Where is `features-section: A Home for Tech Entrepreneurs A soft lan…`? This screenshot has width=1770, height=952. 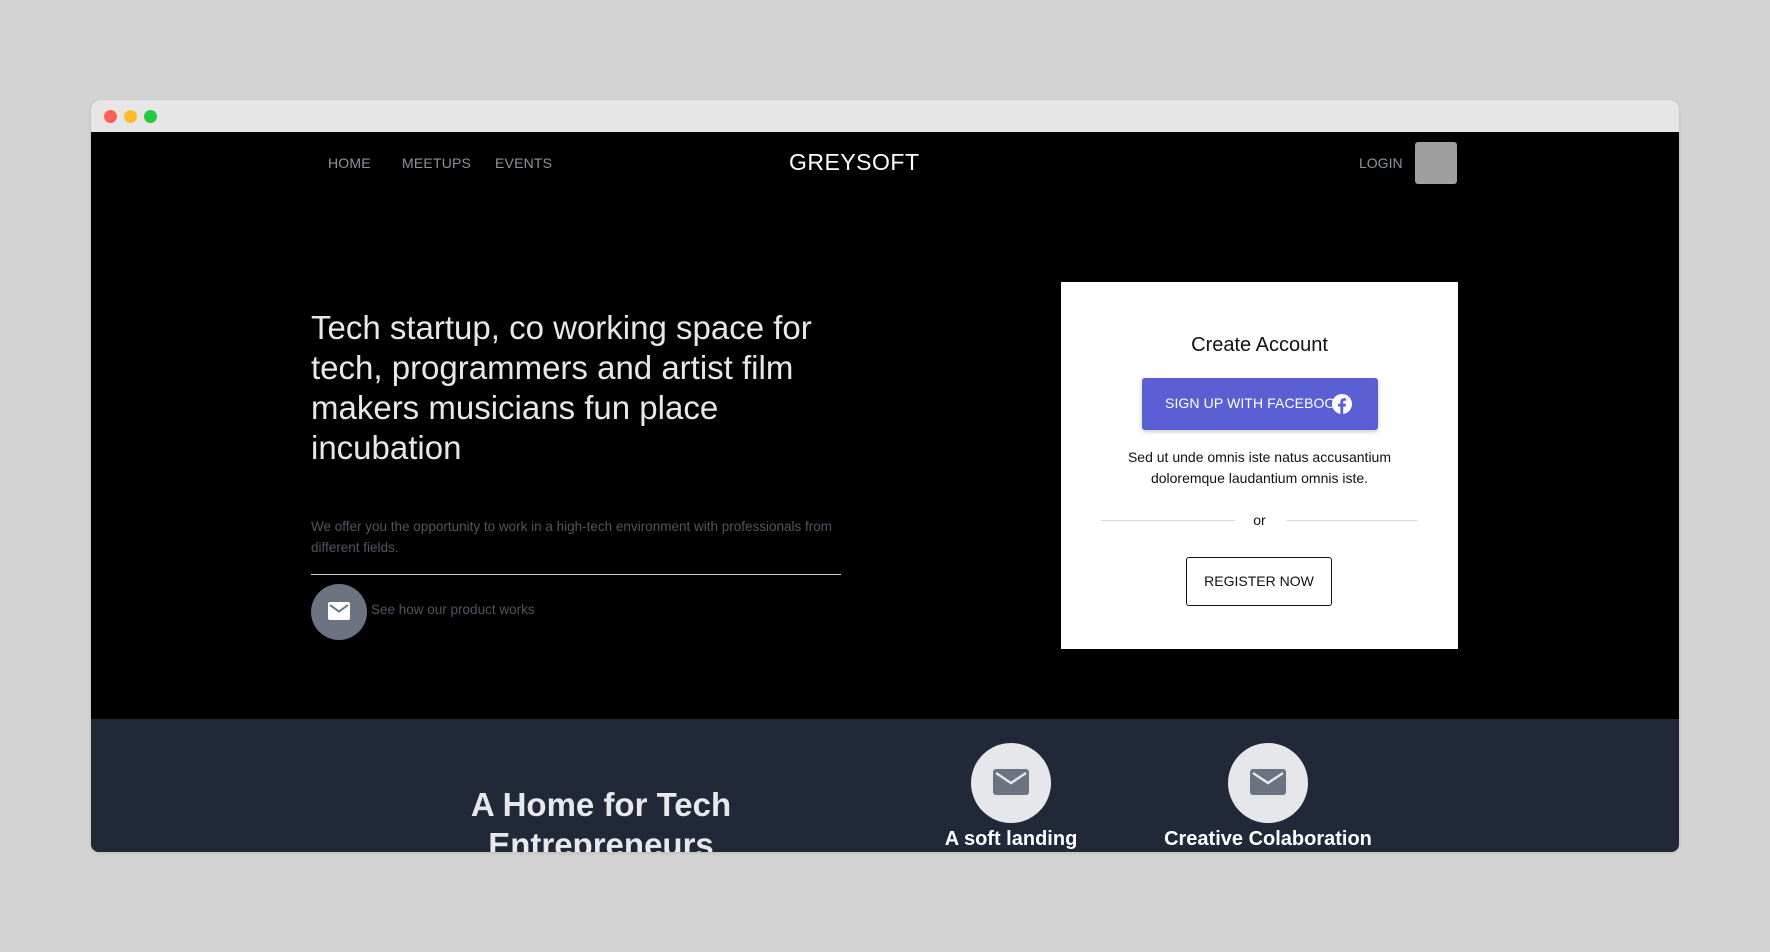 features-section: A Home for Tech Entrepreneurs A soft lan… is located at coordinates (885, 785).